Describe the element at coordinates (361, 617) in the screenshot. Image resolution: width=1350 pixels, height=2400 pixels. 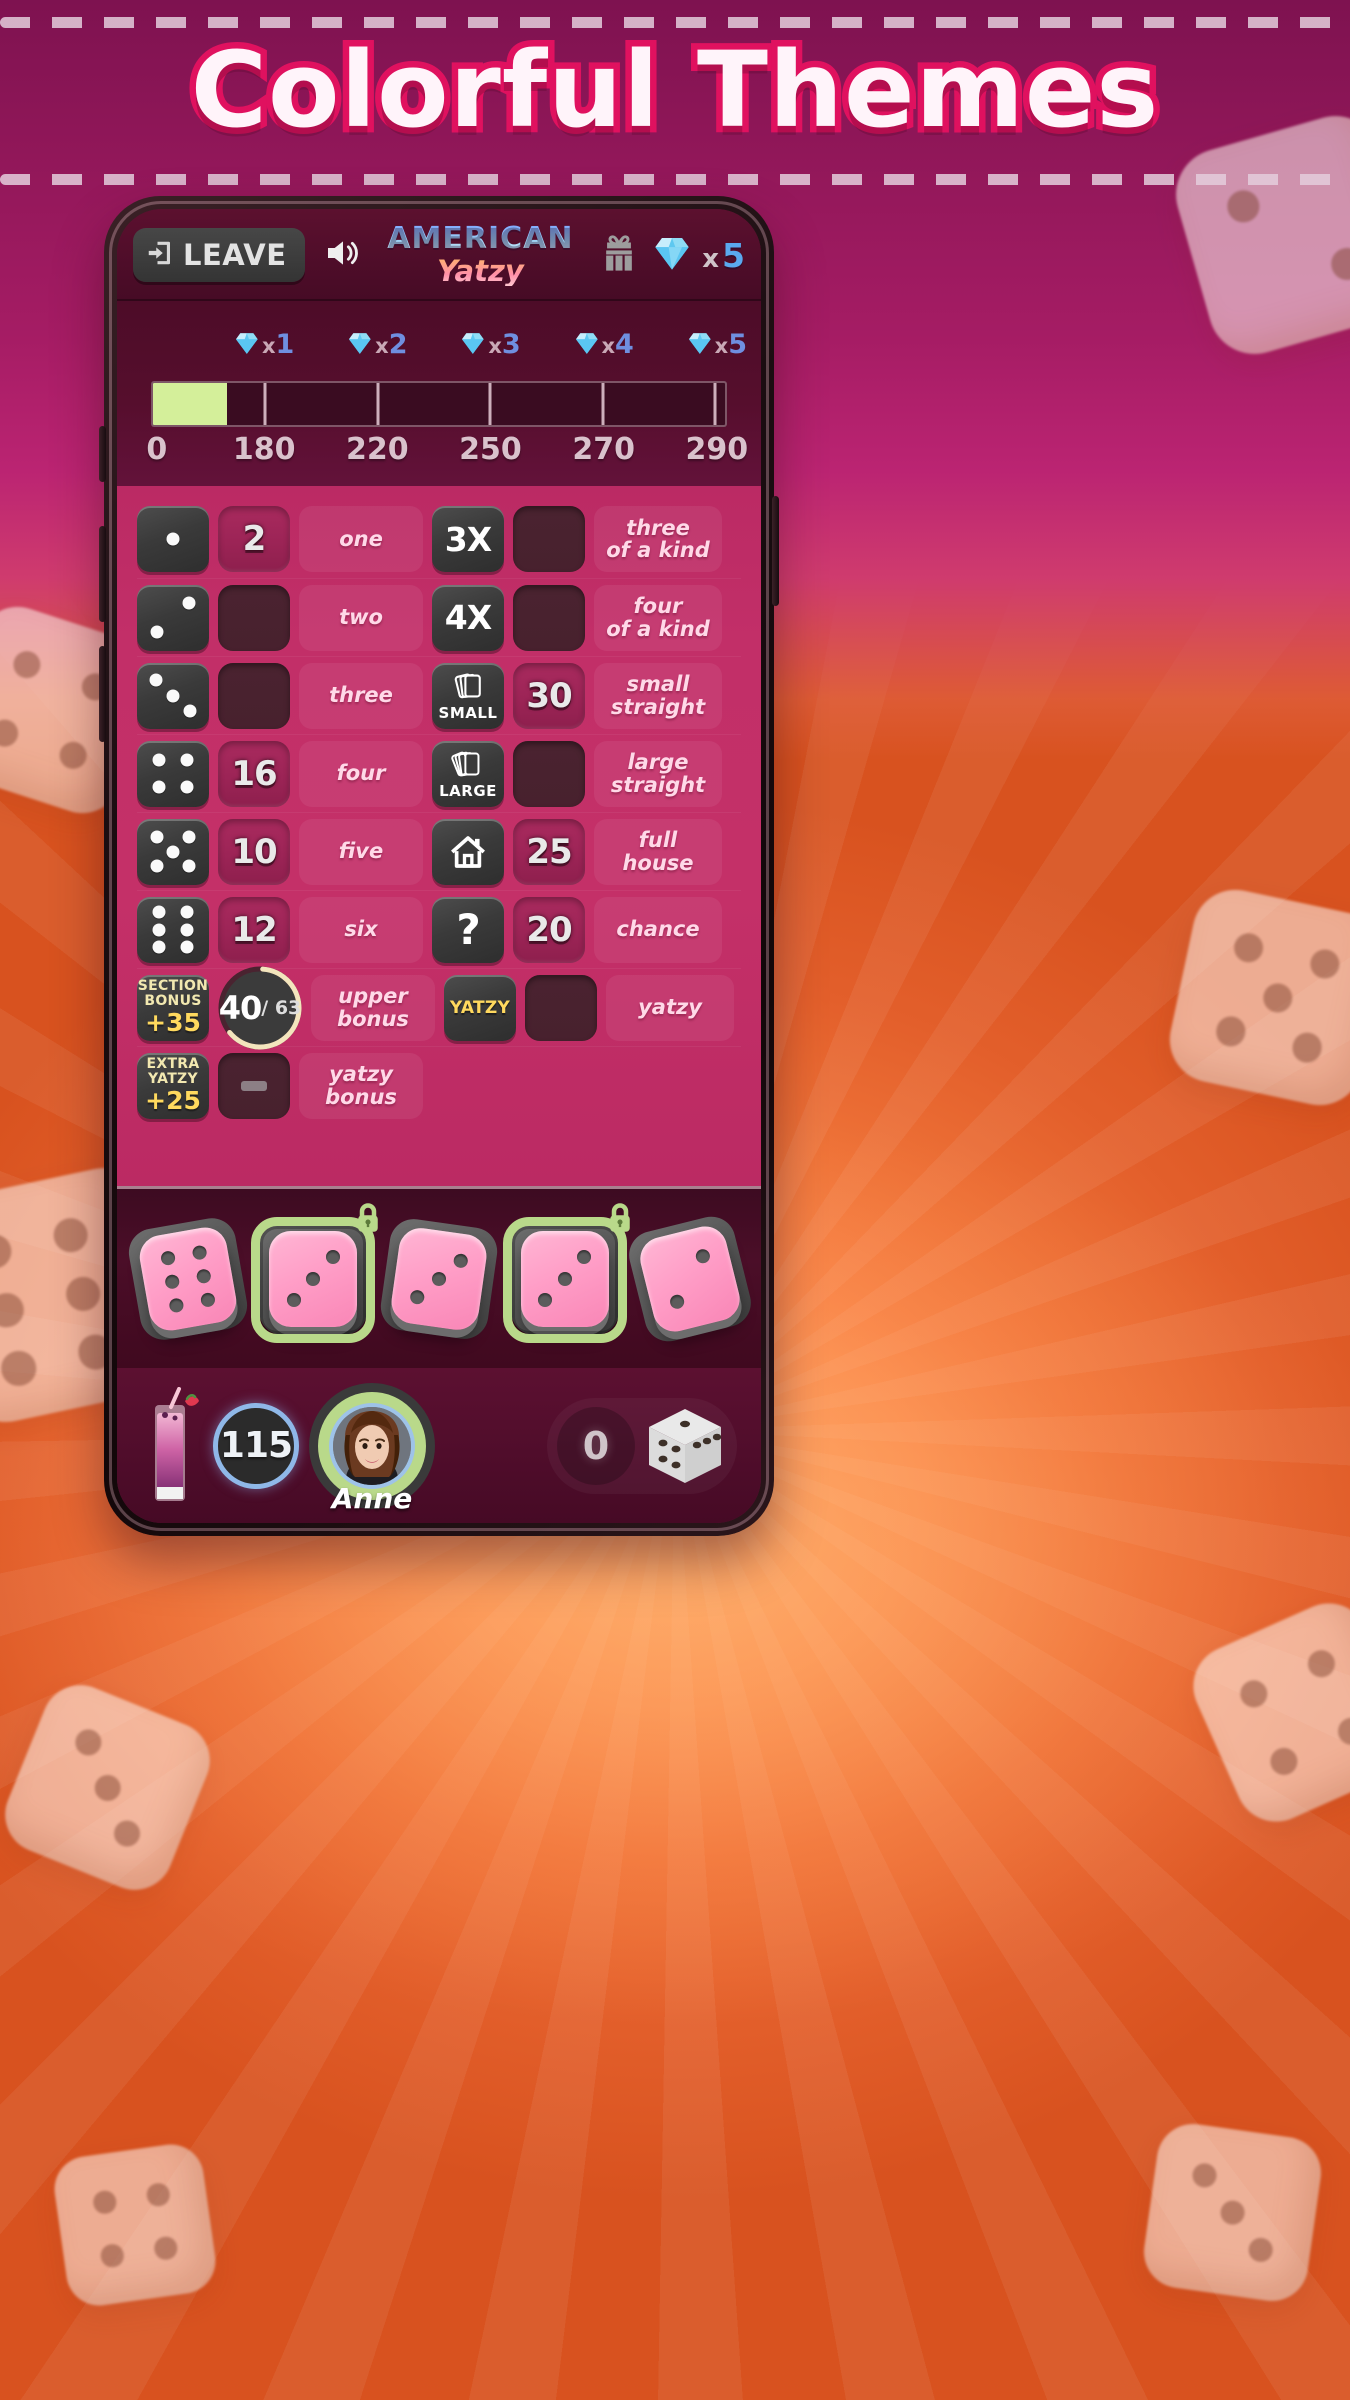
I see `category-label-two: two` at that location.